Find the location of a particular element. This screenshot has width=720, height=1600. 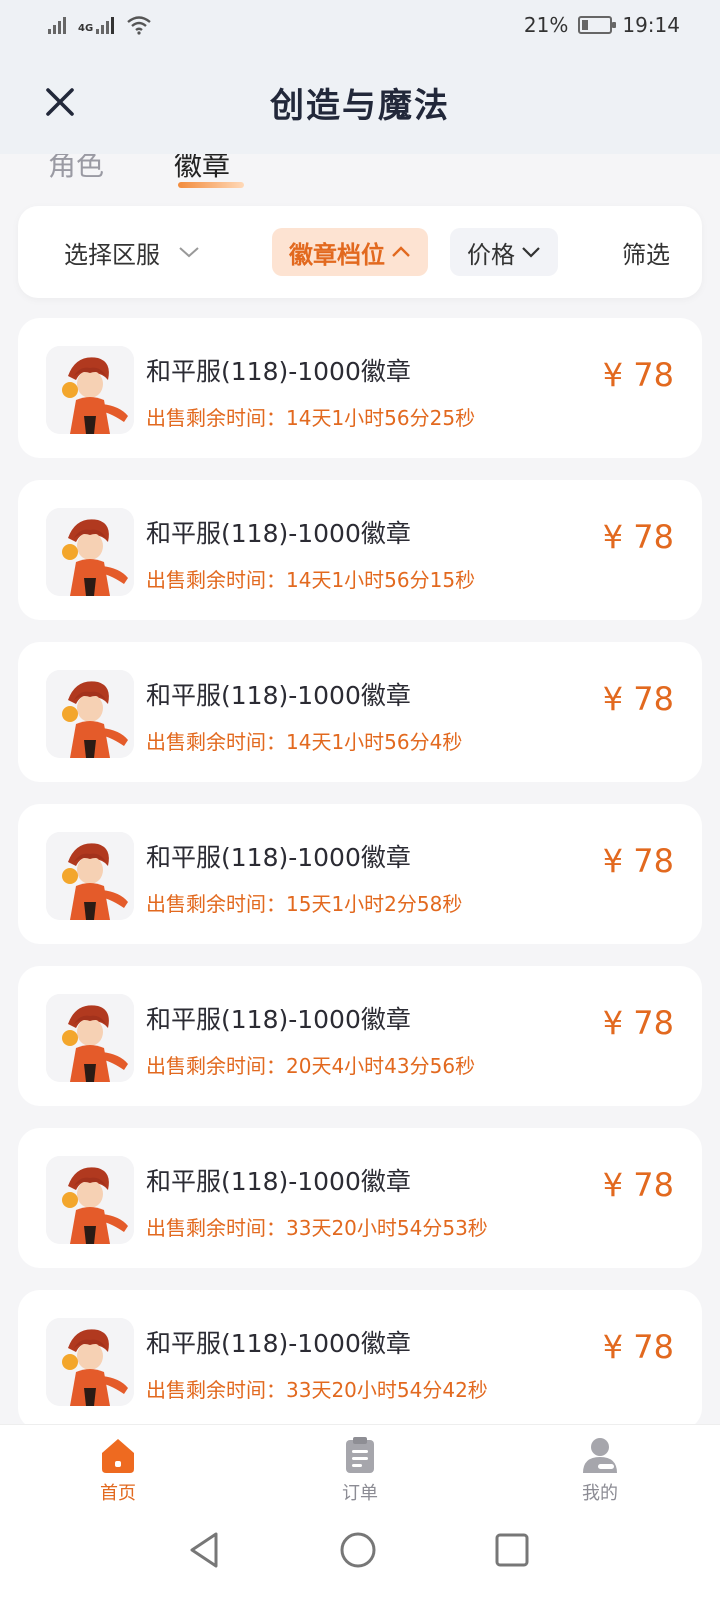

battery-icon is located at coordinates (597, 25).